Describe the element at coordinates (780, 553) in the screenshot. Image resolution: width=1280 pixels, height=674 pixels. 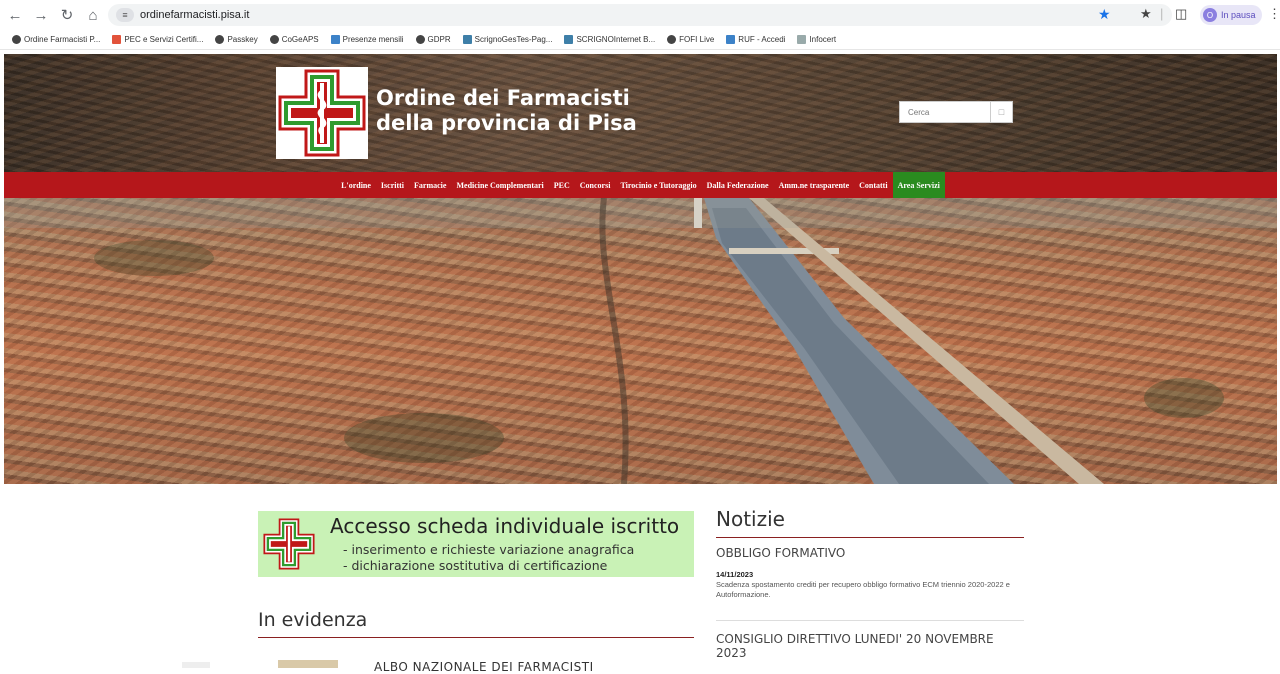
I see `news-item-heading: OBBLIGO FORMATIVO` at that location.